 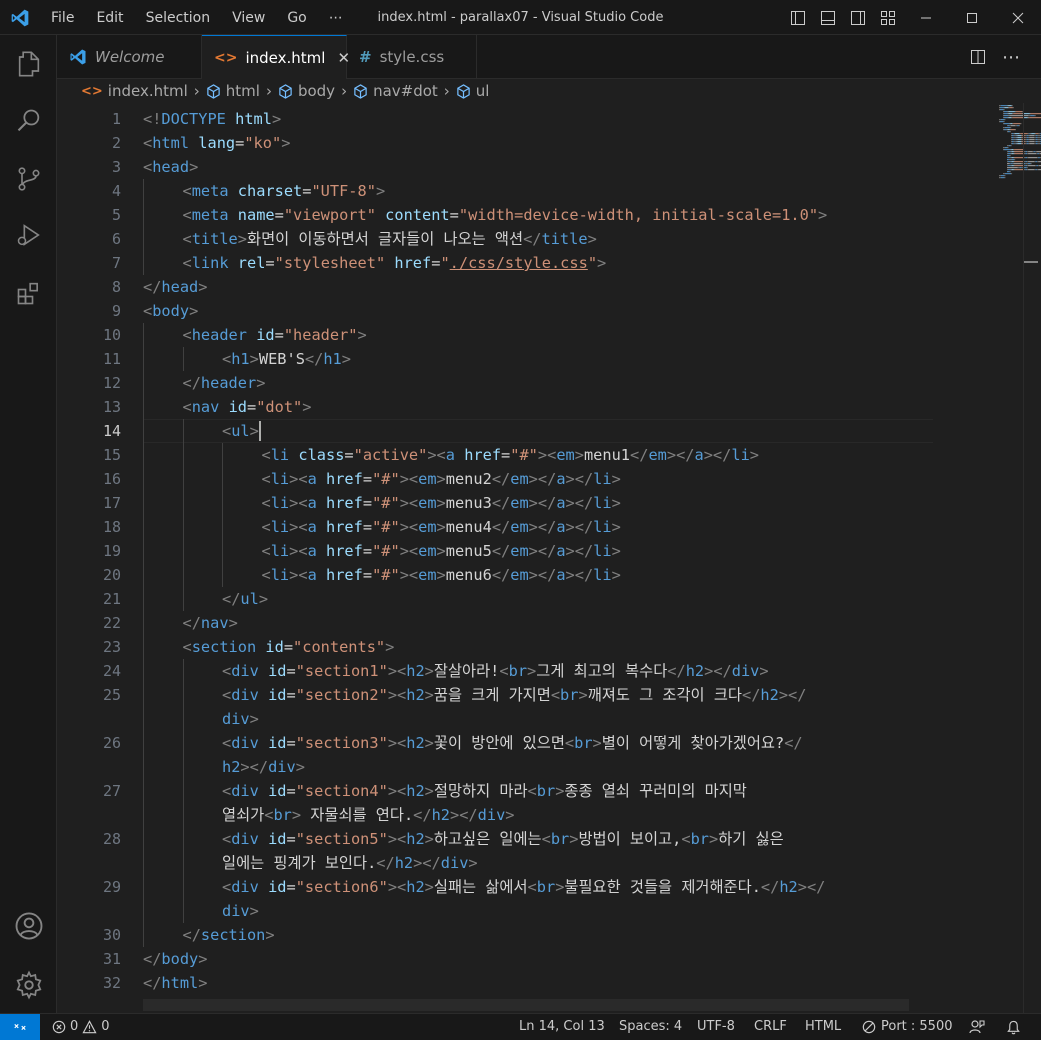 What do you see at coordinates (20, 18) in the screenshot?
I see `vscode-logo-icon` at bounding box center [20, 18].